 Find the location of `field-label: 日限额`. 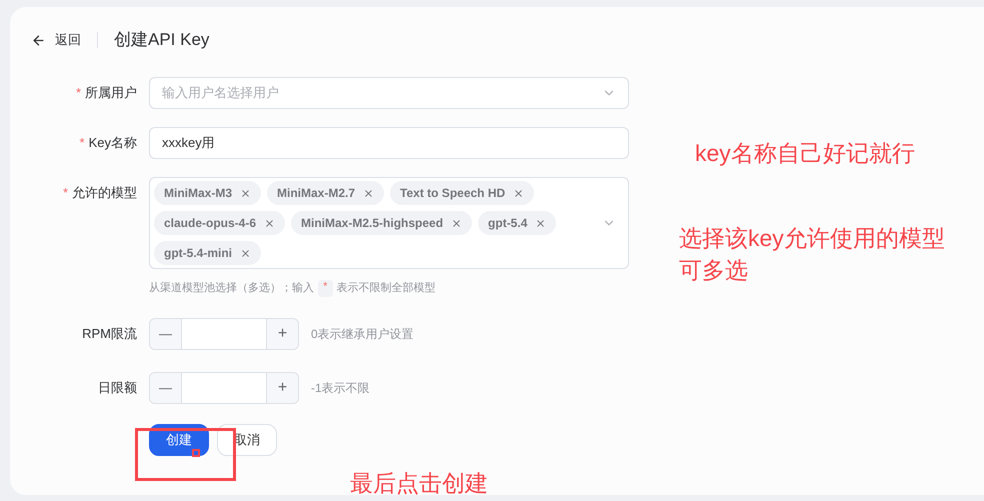

field-label: 日限额 is located at coordinates (117, 387).